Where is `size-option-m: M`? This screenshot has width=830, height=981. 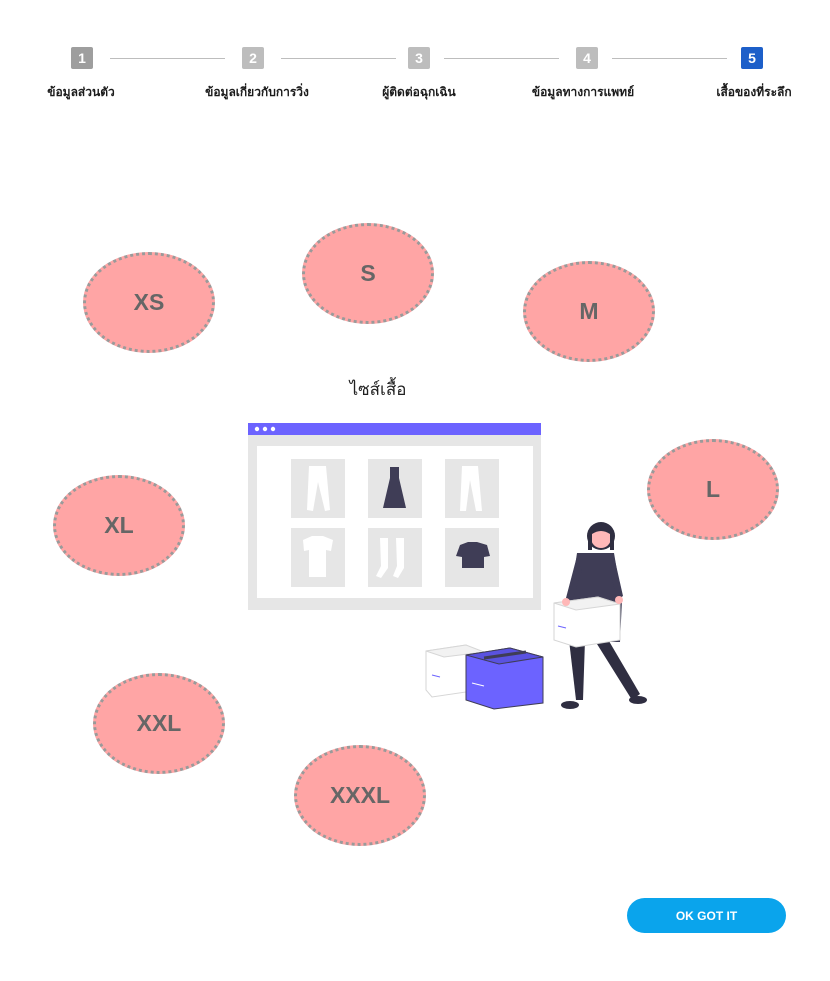
size-option-m: M is located at coordinates (589, 311).